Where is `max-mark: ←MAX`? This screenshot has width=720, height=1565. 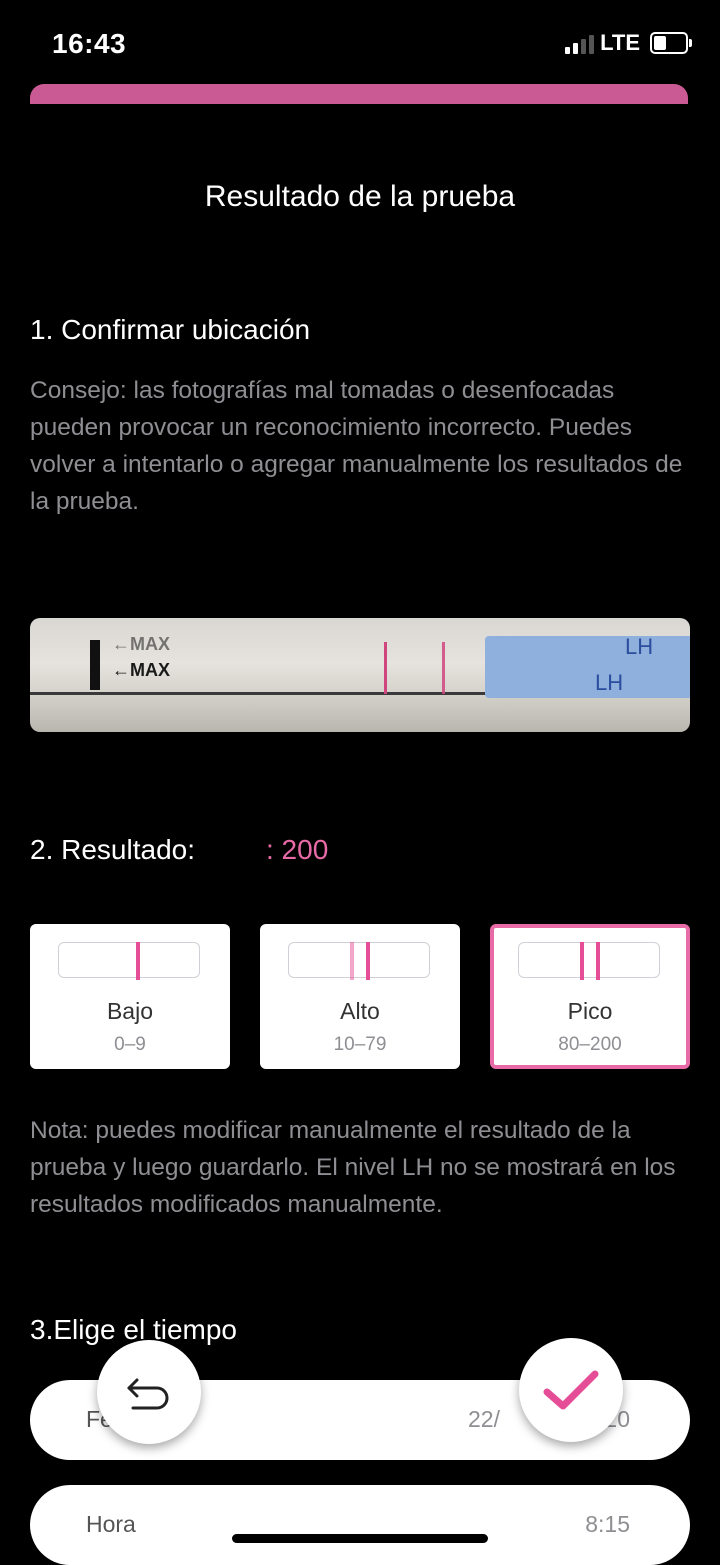
max-mark: ←MAX is located at coordinates (141, 670).